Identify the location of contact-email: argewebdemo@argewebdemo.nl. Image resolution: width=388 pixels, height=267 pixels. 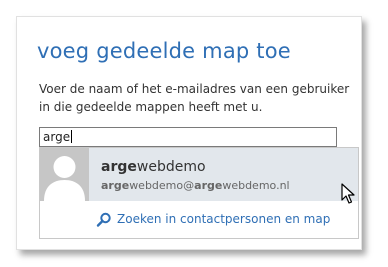
(195, 185).